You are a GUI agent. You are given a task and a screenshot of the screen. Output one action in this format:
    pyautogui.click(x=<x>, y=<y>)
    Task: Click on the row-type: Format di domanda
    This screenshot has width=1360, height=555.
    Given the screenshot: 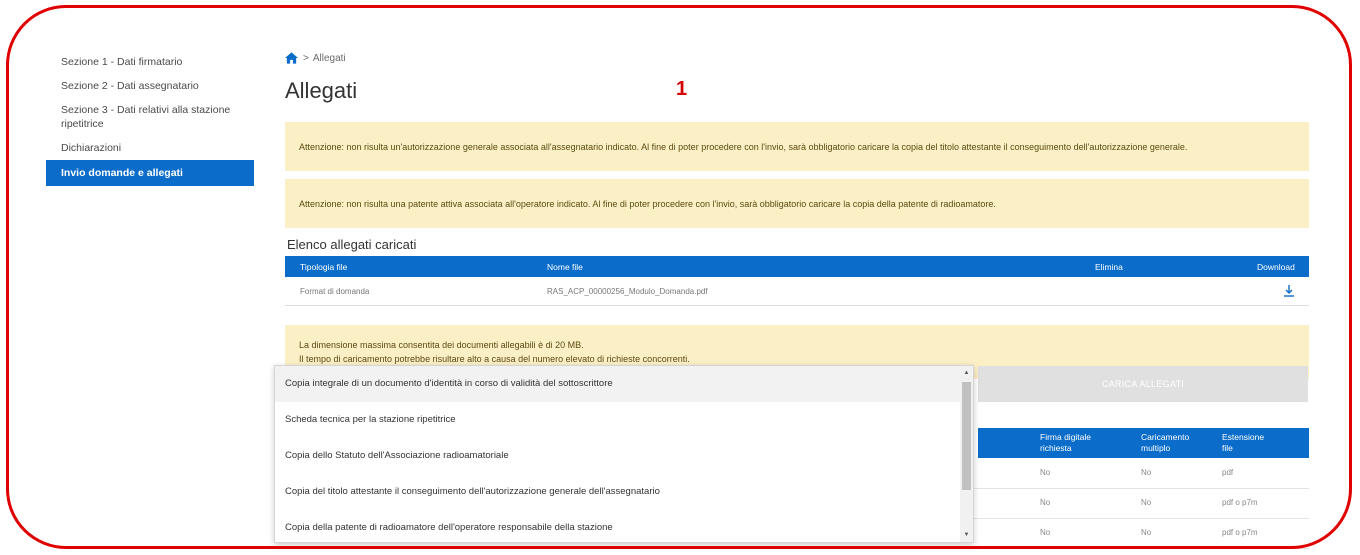 What is the action you would take?
    pyautogui.click(x=335, y=291)
    